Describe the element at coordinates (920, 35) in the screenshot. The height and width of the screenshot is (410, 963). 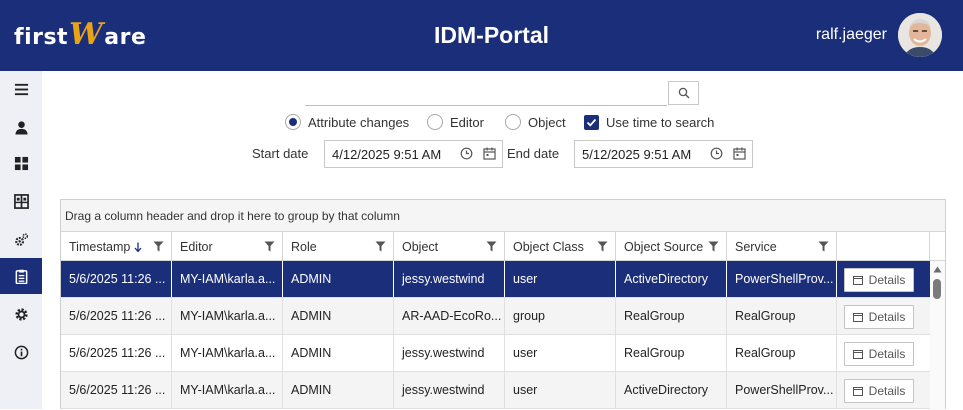
I see `avatar` at that location.